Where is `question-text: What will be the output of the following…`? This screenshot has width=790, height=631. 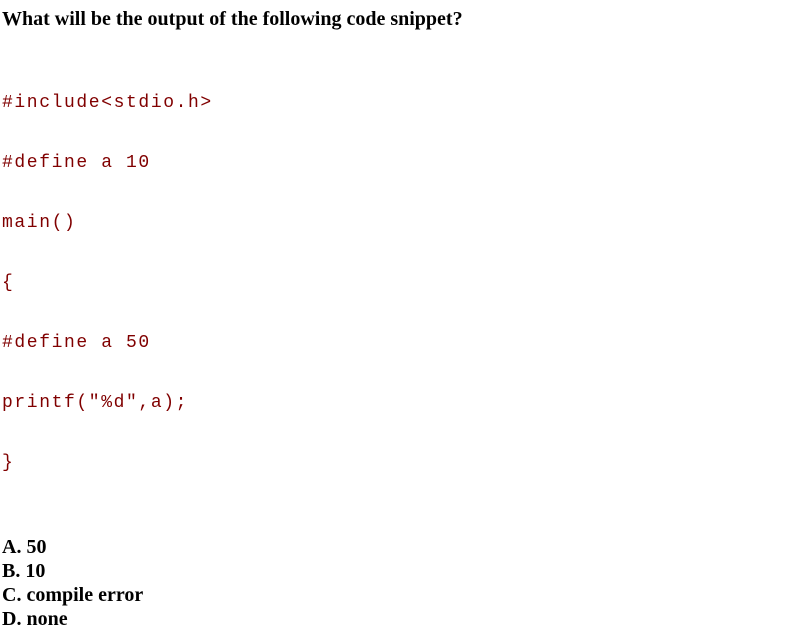 question-text: What will be the output of the following… is located at coordinates (232, 19).